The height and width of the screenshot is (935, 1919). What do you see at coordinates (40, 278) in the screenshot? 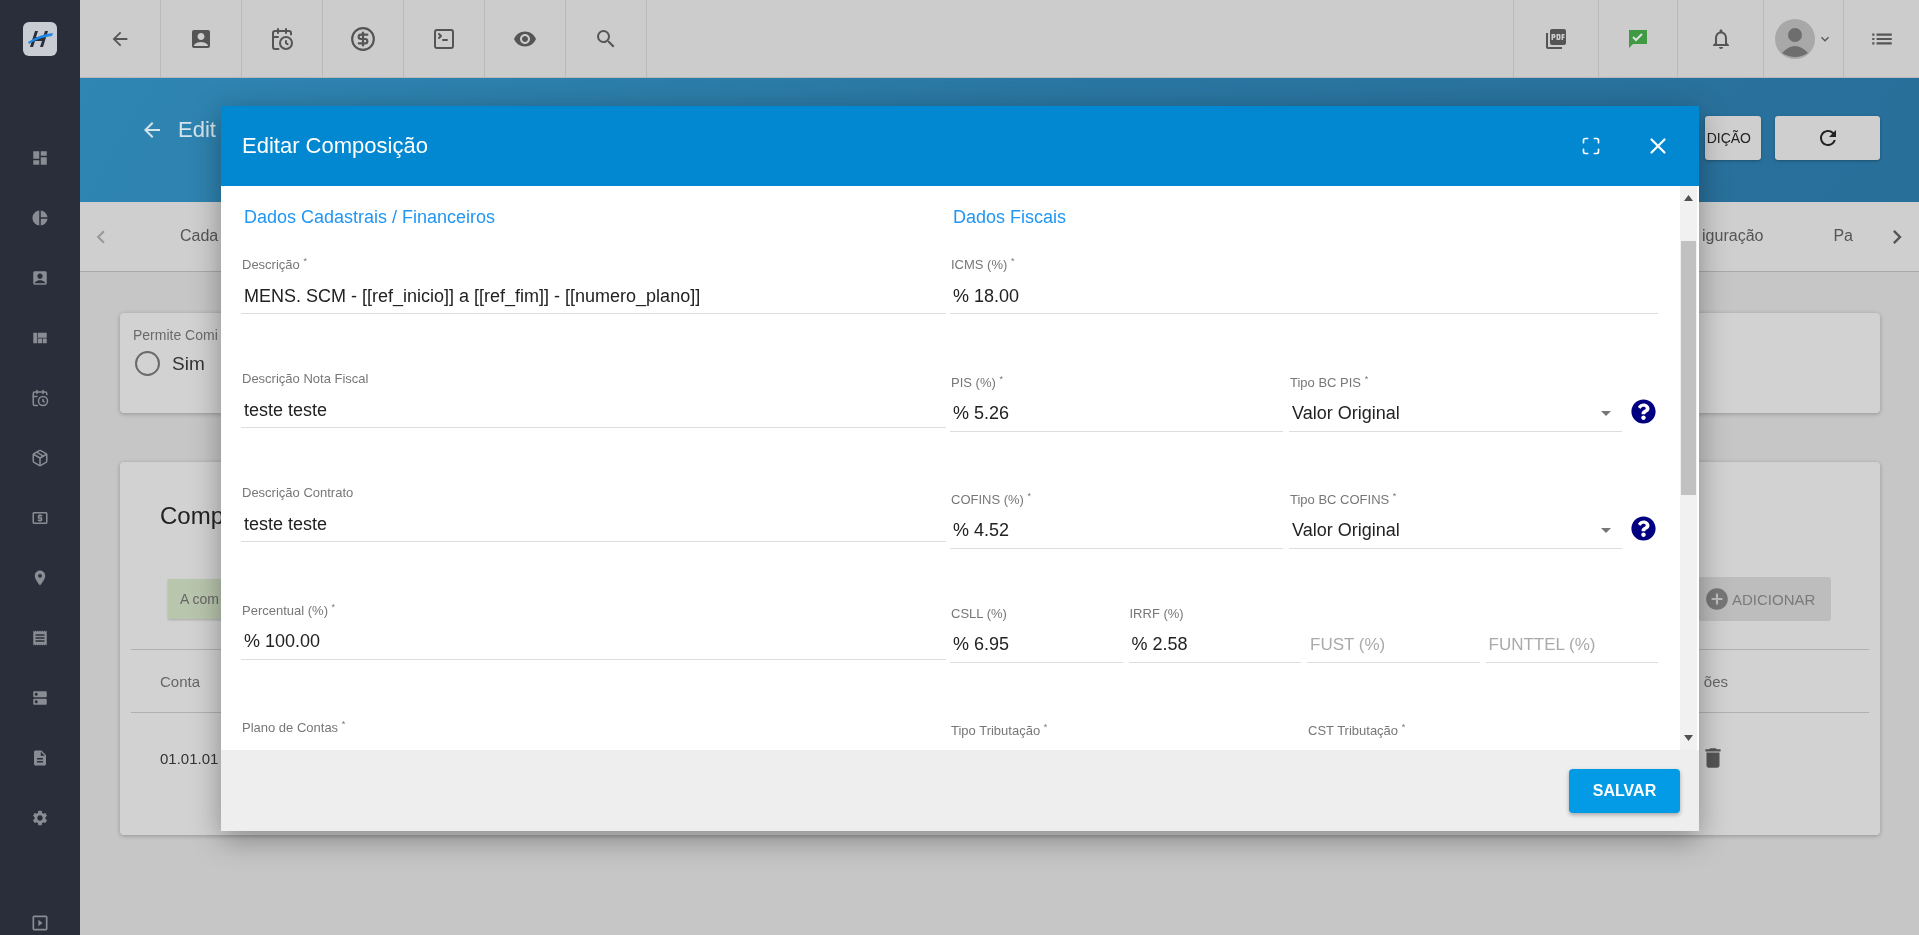
I see `contact-card-icon` at bounding box center [40, 278].